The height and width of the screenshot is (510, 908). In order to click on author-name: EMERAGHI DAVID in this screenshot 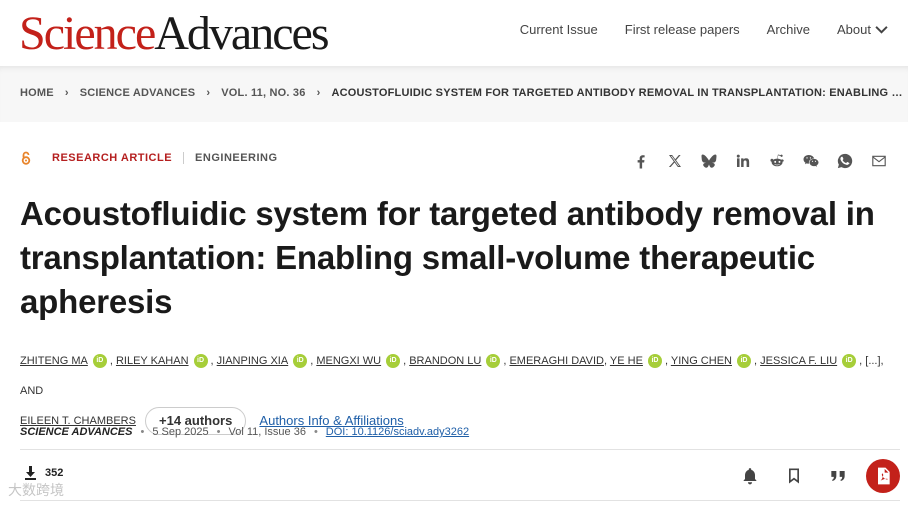, I will do `click(556, 361)`.